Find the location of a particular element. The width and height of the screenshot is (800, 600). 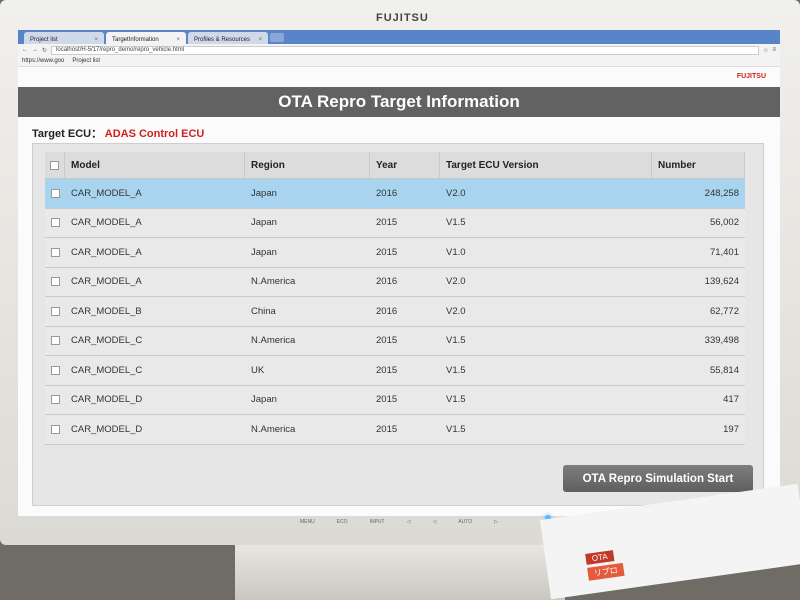

hw-button-right: ▷ is located at coordinates (496, 522).